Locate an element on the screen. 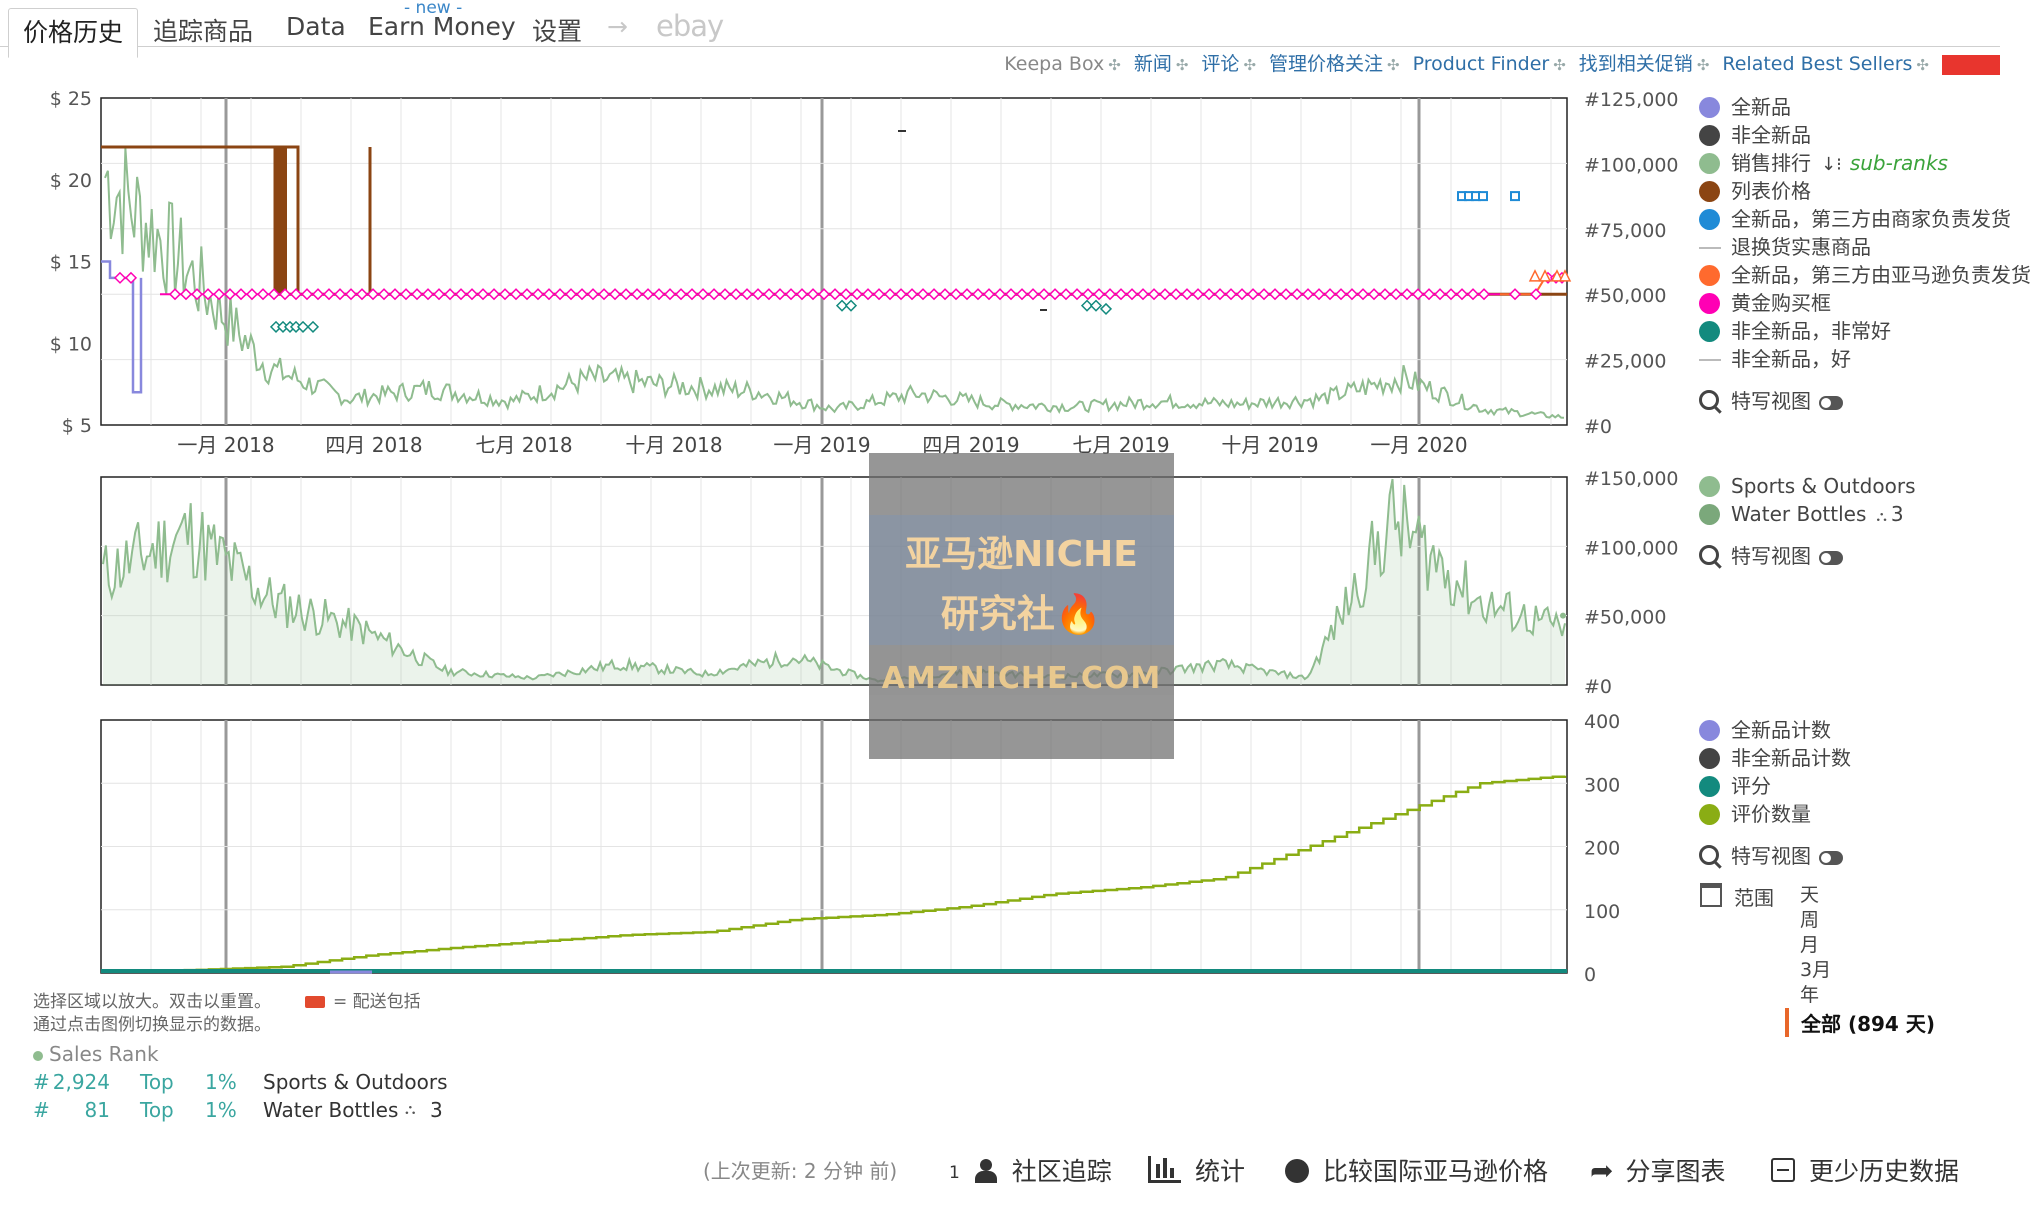  share-icon: ➦ is located at coordinates (1602, 1170).